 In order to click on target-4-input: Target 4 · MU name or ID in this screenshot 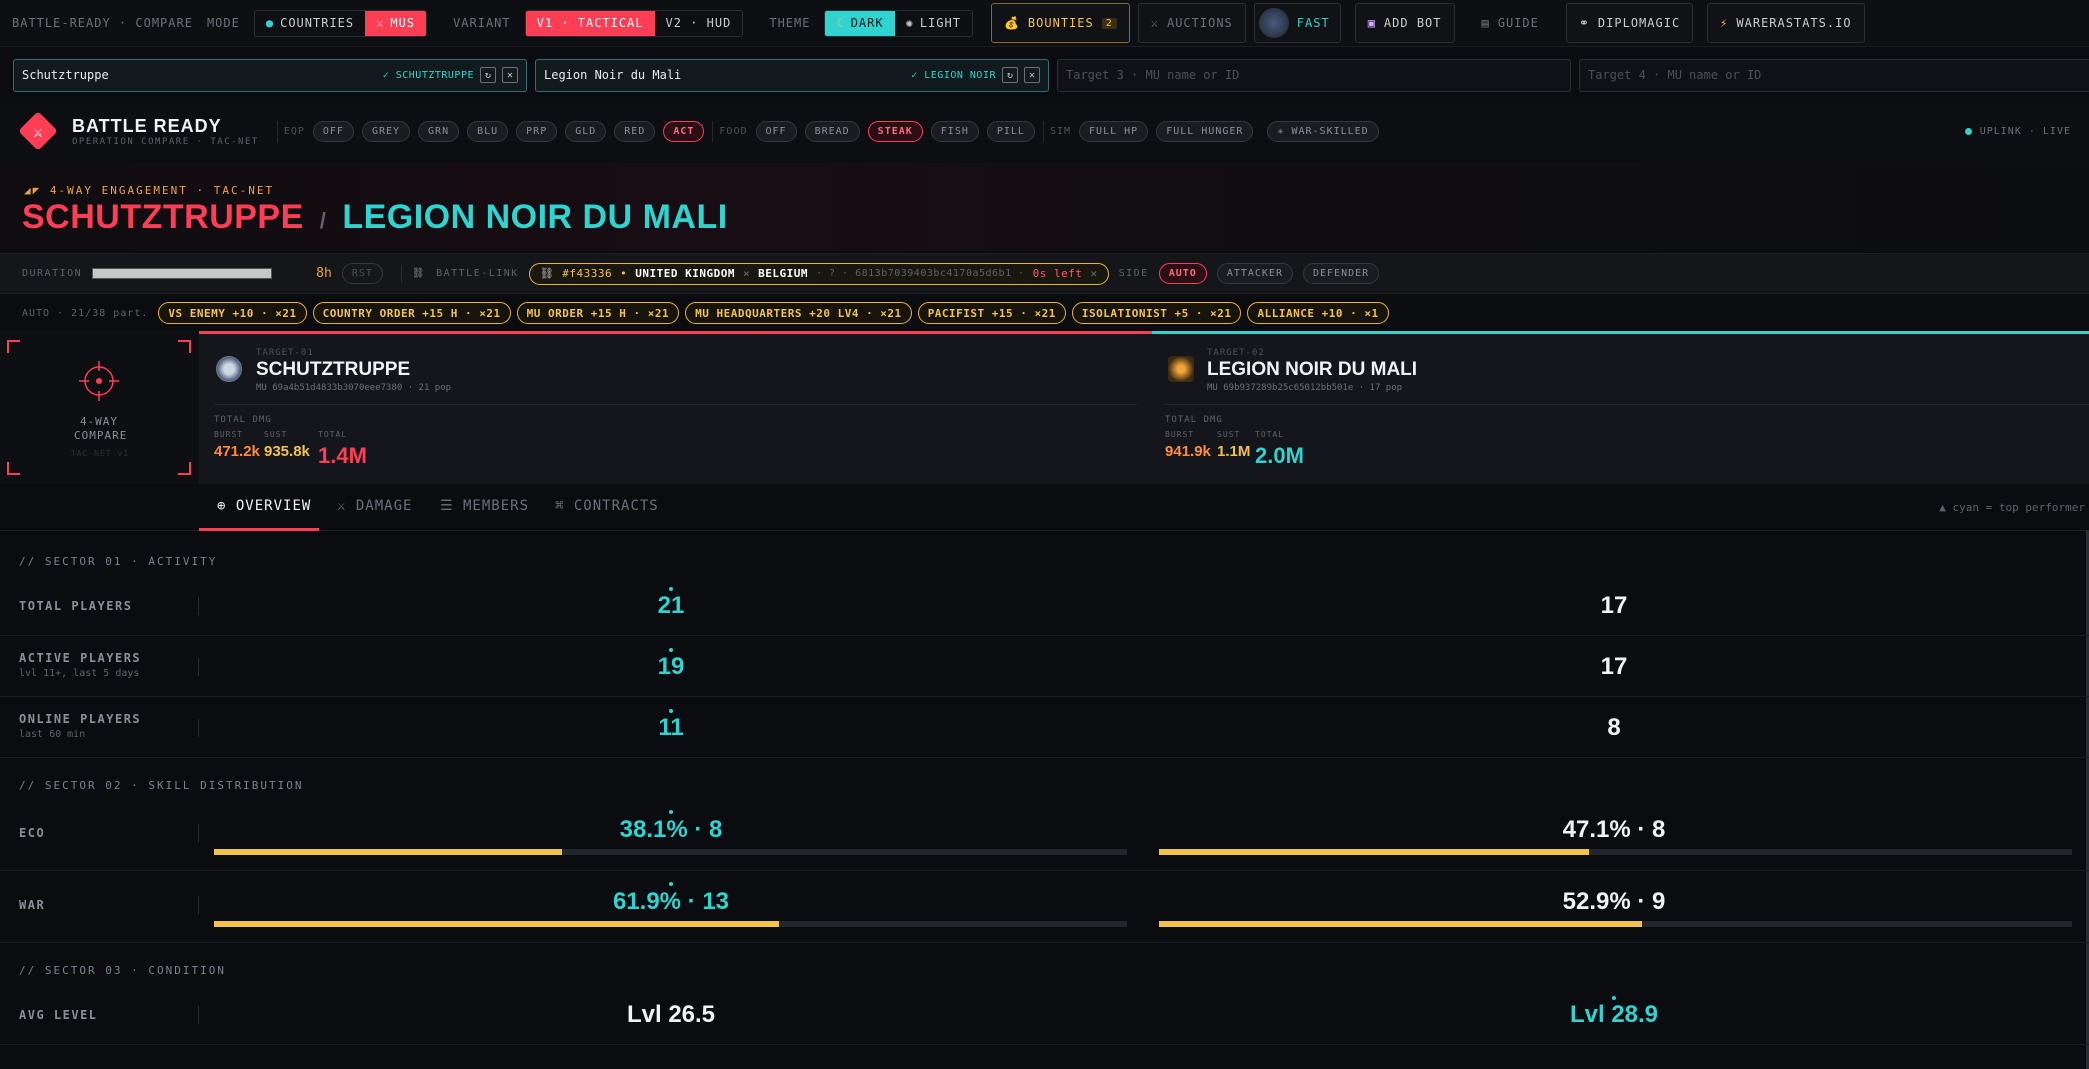, I will do `click(1674, 75)`.